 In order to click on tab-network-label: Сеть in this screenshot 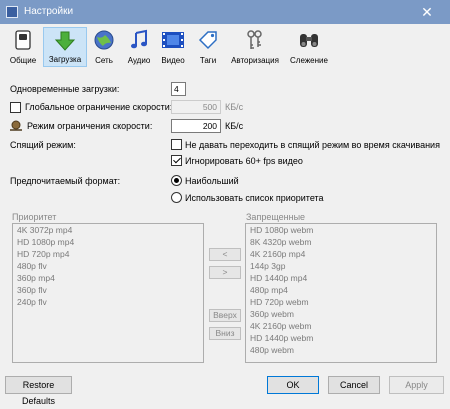, I will do `click(104, 60)`.